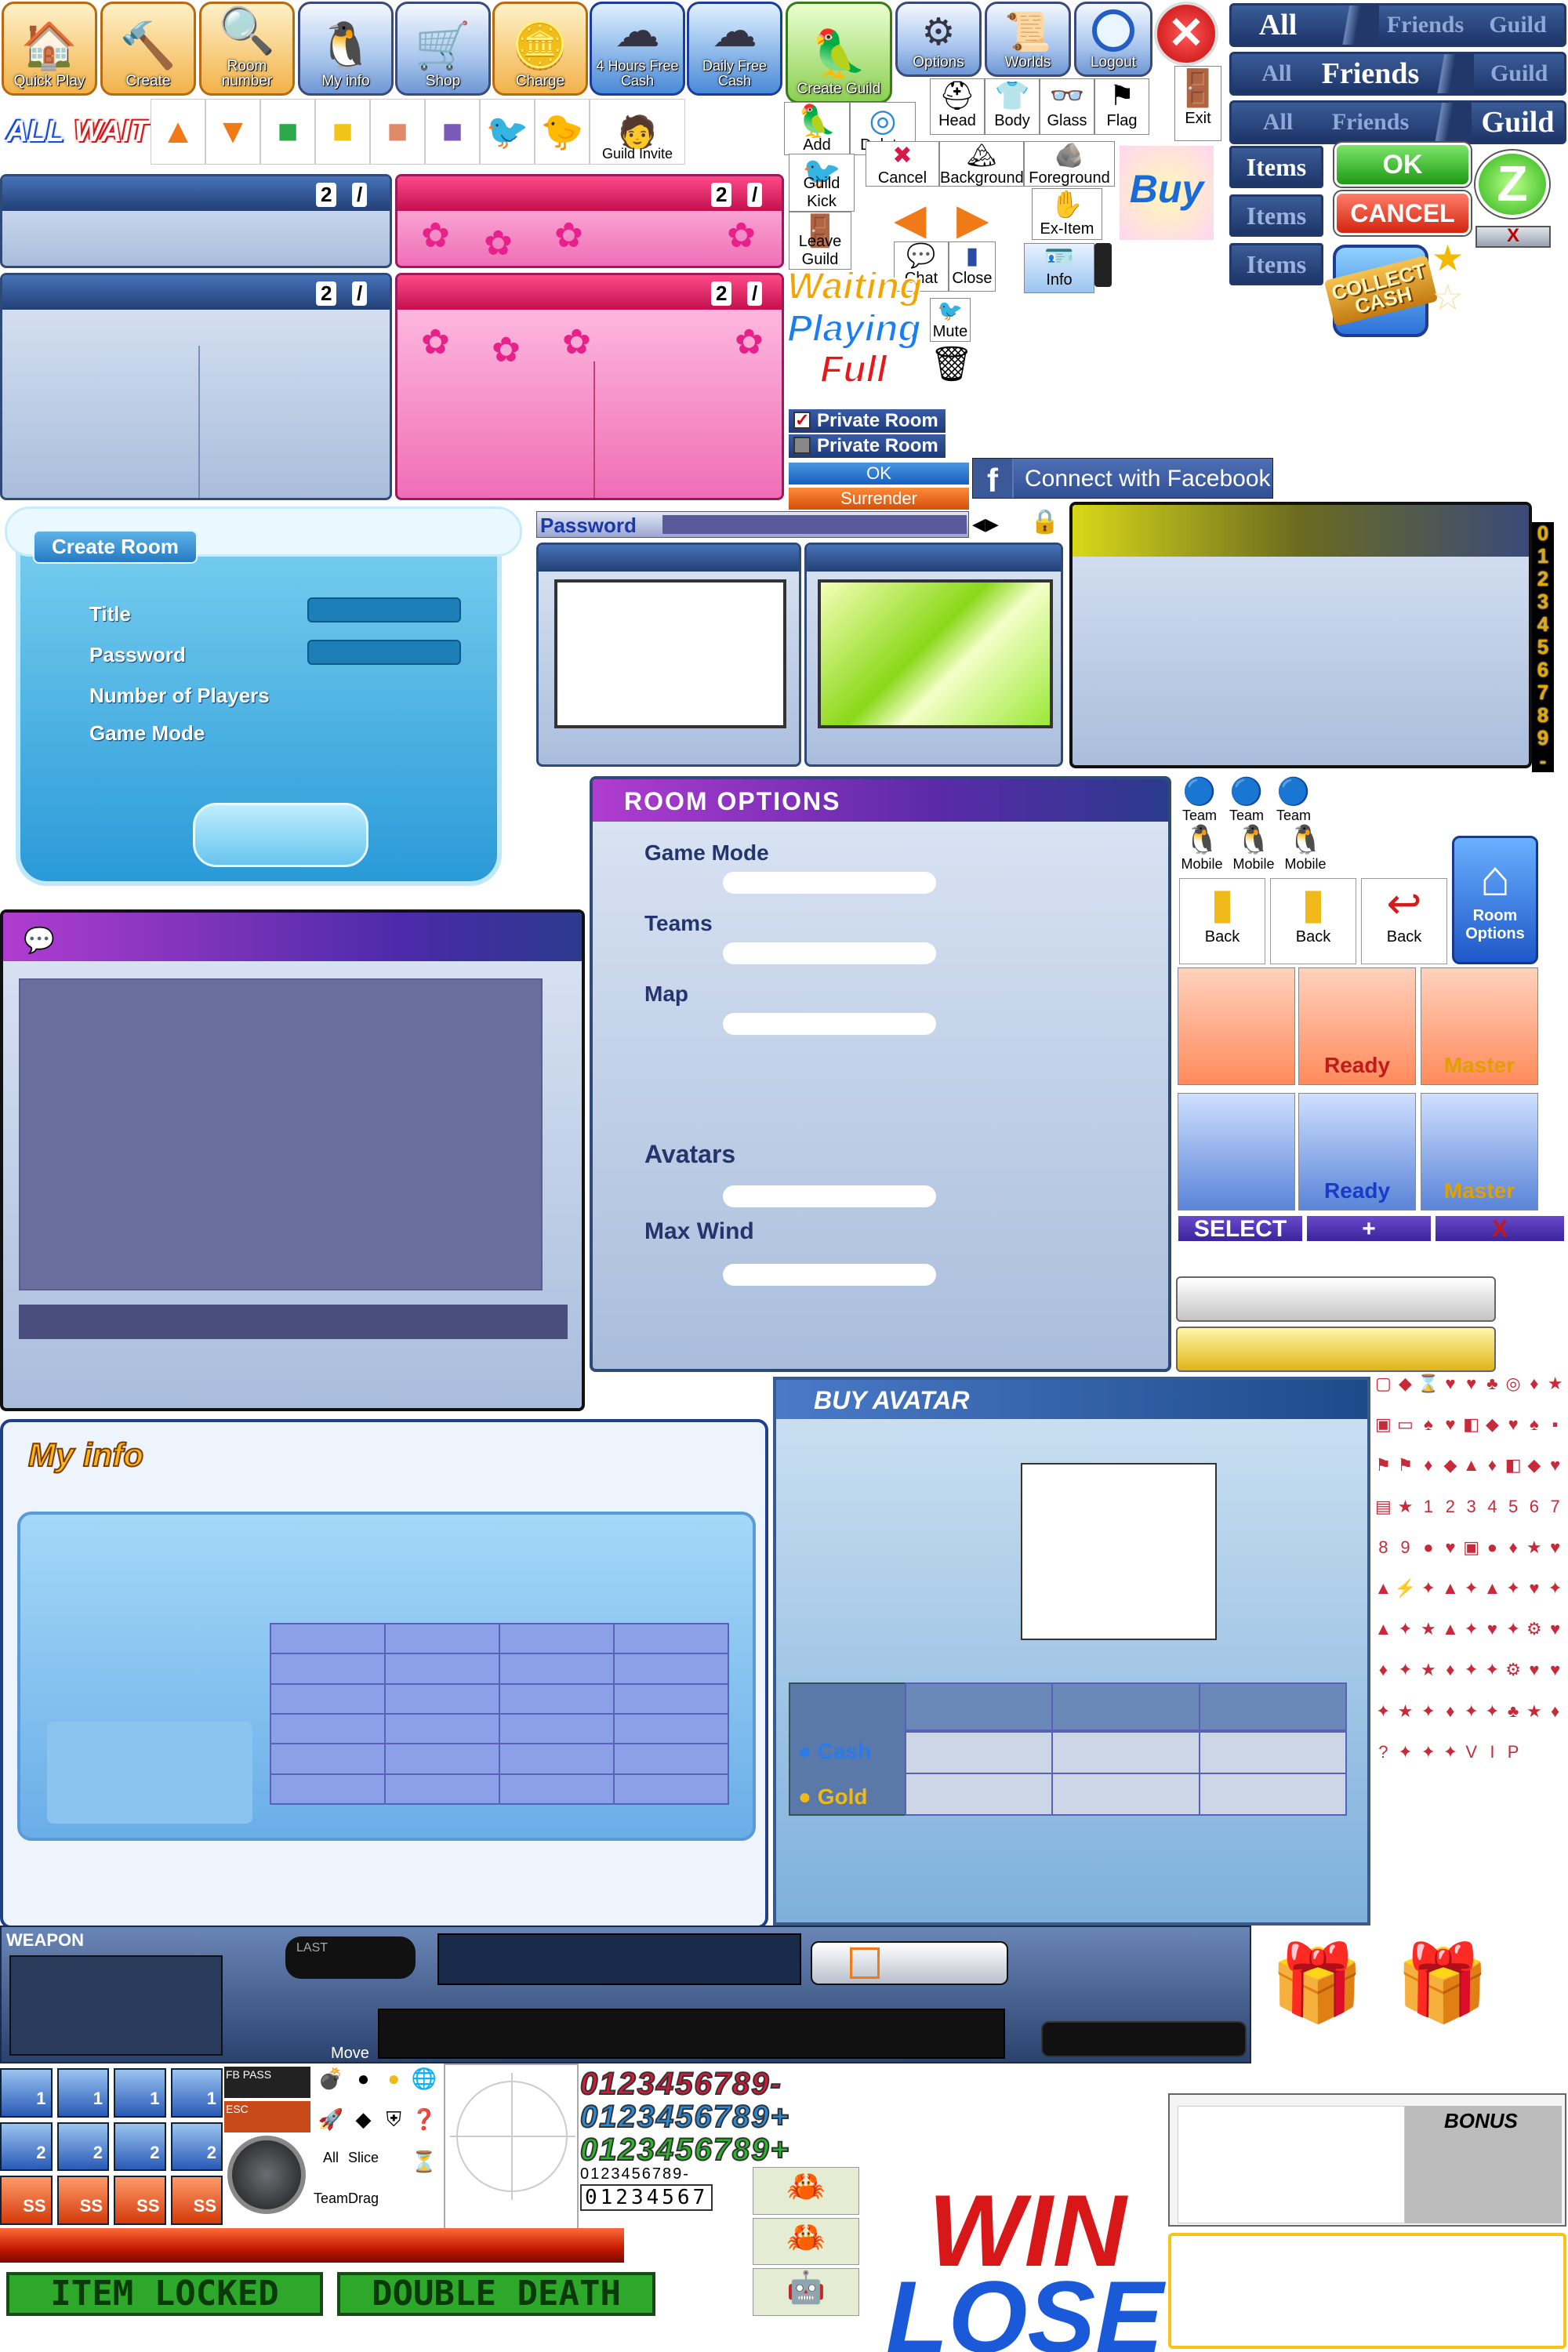  What do you see at coordinates (1276, 167) in the screenshot?
I see `items-tab-active: Items` at bounding box center [1276, 167].